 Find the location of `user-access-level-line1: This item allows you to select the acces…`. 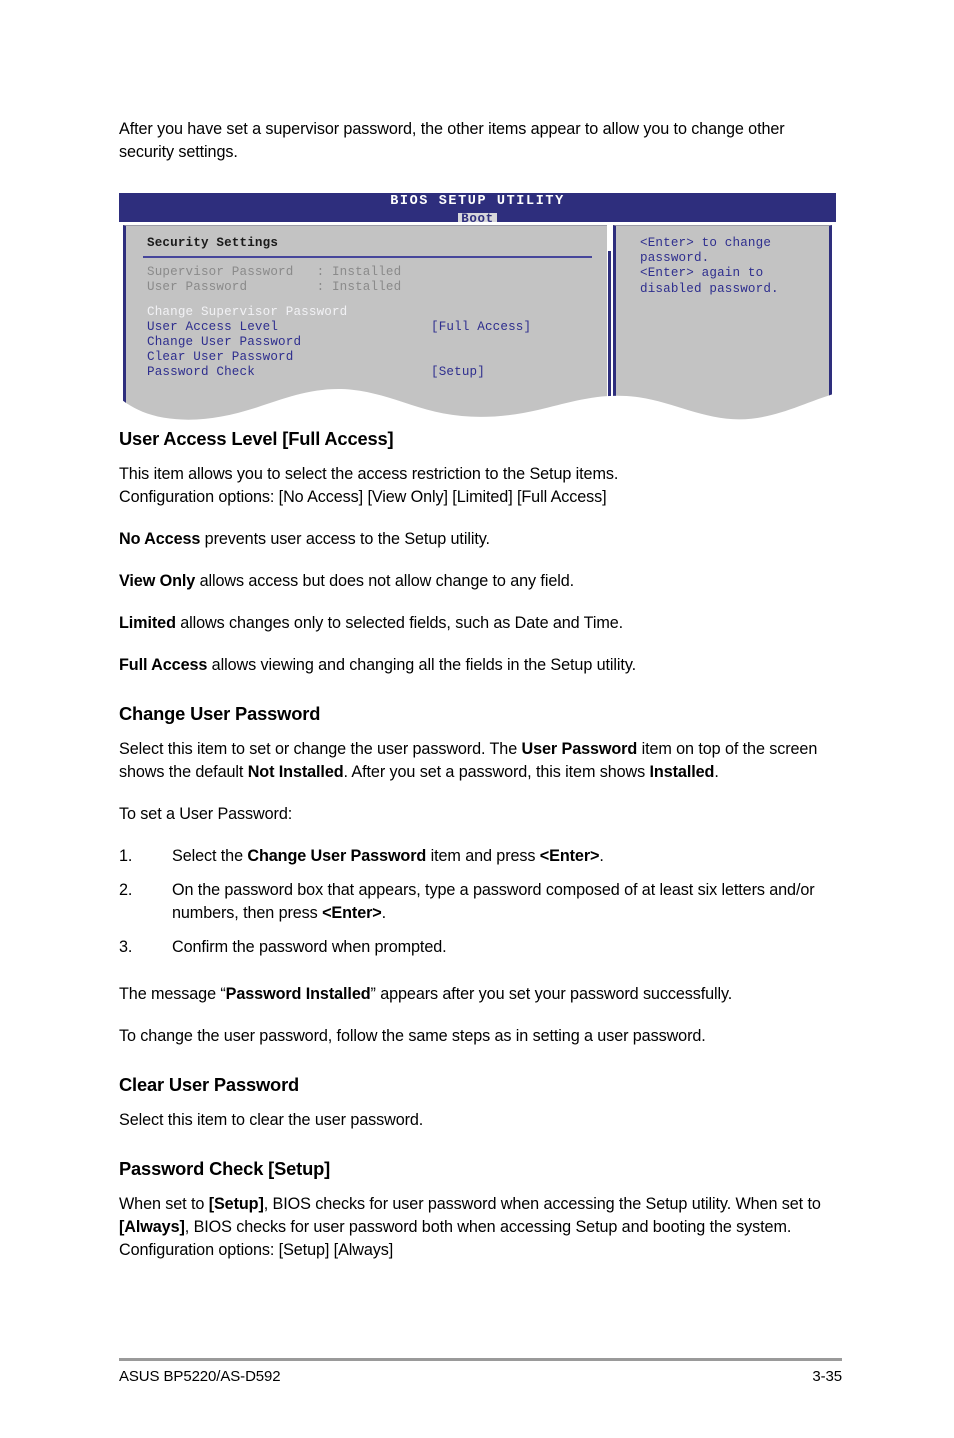

user-access-level-line1: This item allows you to select the acces… is located at coordinates (369, 474).